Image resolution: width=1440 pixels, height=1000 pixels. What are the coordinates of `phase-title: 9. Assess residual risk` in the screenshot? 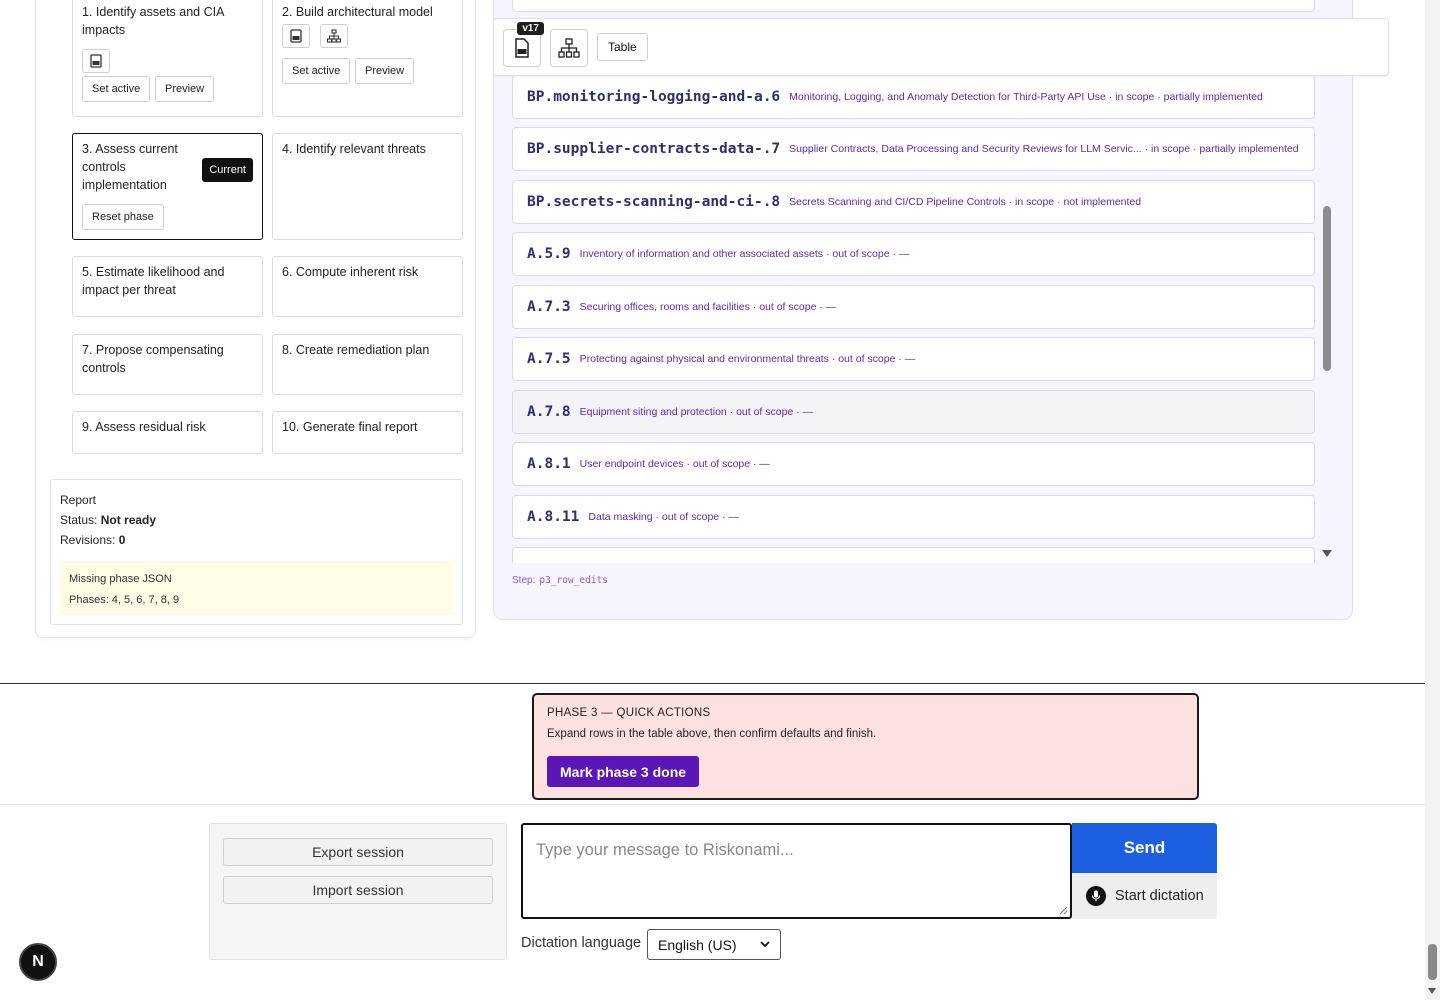 It's located at (144, 427).